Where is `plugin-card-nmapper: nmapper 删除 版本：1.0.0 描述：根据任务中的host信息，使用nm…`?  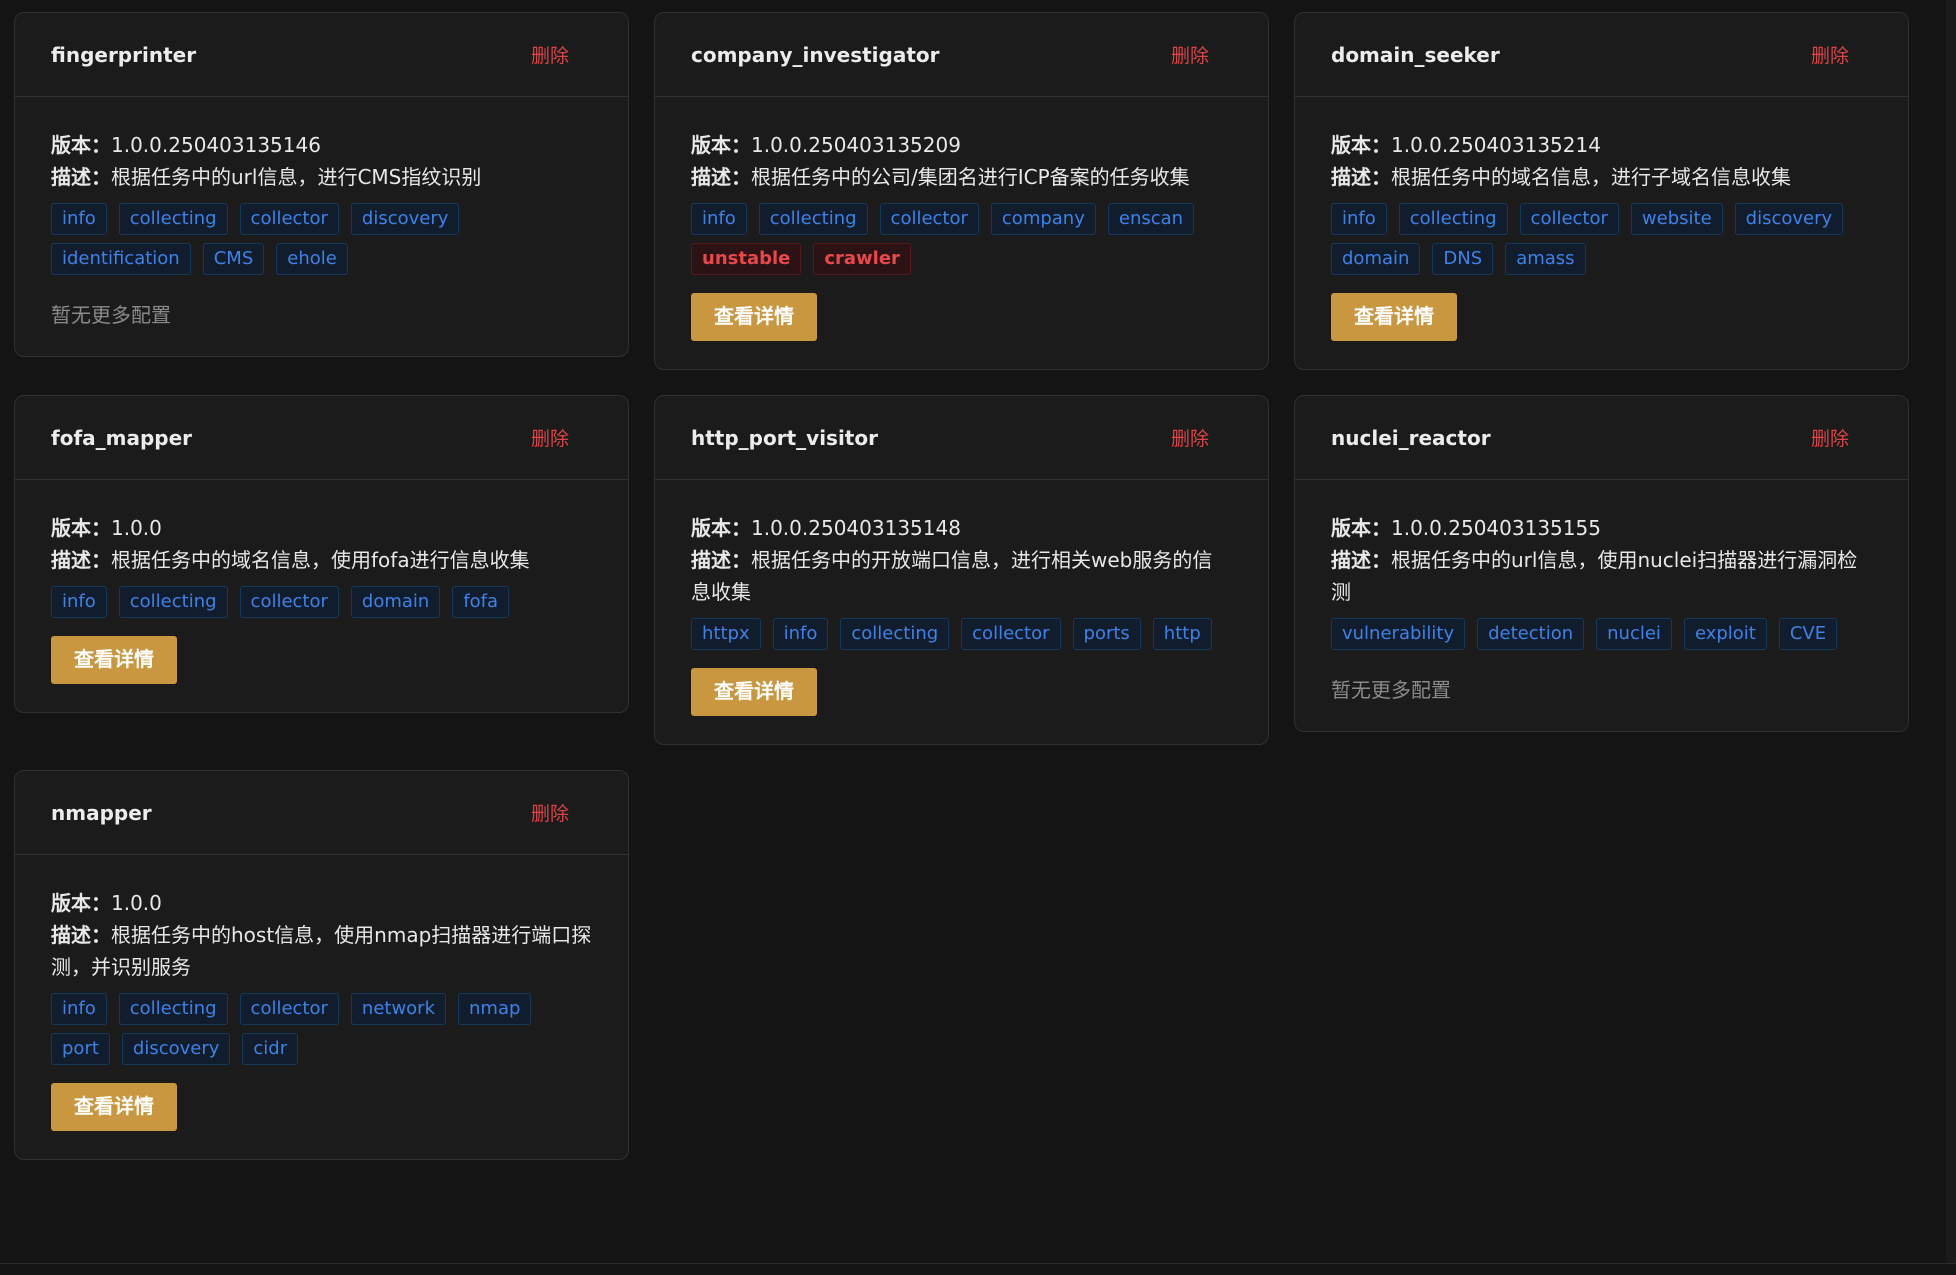 plugin-card-nmapper: nmapper 删除 版本：1.0.0 描述：根据任务中的host信息，使用nm… is located at coordinates (321, 965).